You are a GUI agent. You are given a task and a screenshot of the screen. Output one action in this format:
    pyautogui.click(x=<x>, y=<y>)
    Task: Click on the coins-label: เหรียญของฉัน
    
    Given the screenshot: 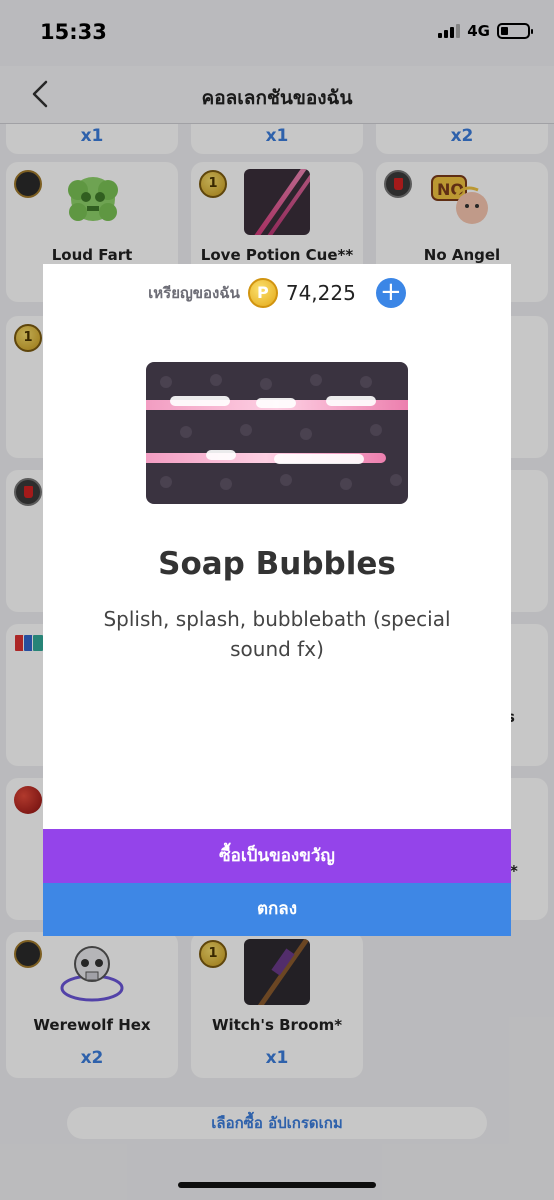 What is the action you would take?
    pyautogui.click(x=194, y=293)
    